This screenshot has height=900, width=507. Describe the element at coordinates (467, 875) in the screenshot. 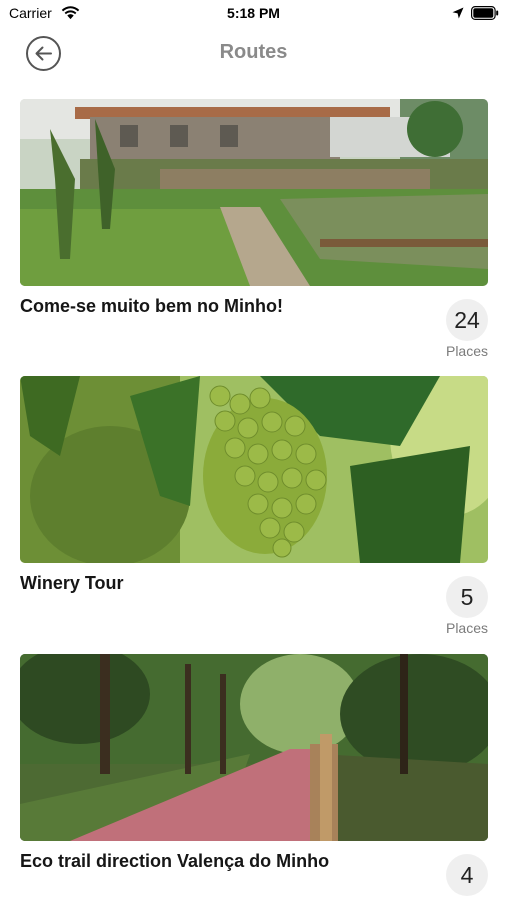

I see `places-count-badge: 4` at that location.